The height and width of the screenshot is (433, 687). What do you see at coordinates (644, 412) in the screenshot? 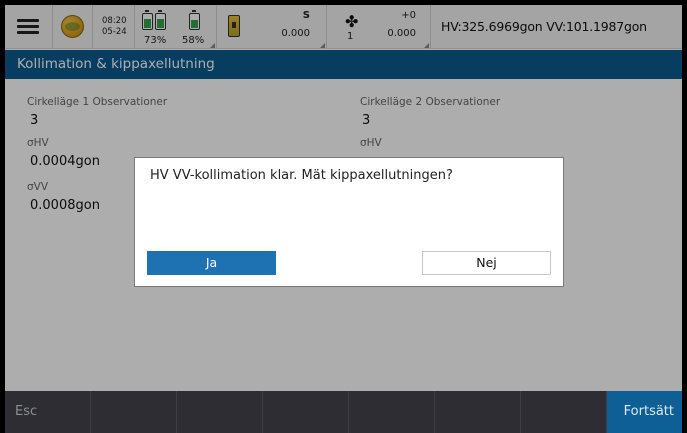
I see `continue-button: Fortsätt` at bounding box center [644, 412].